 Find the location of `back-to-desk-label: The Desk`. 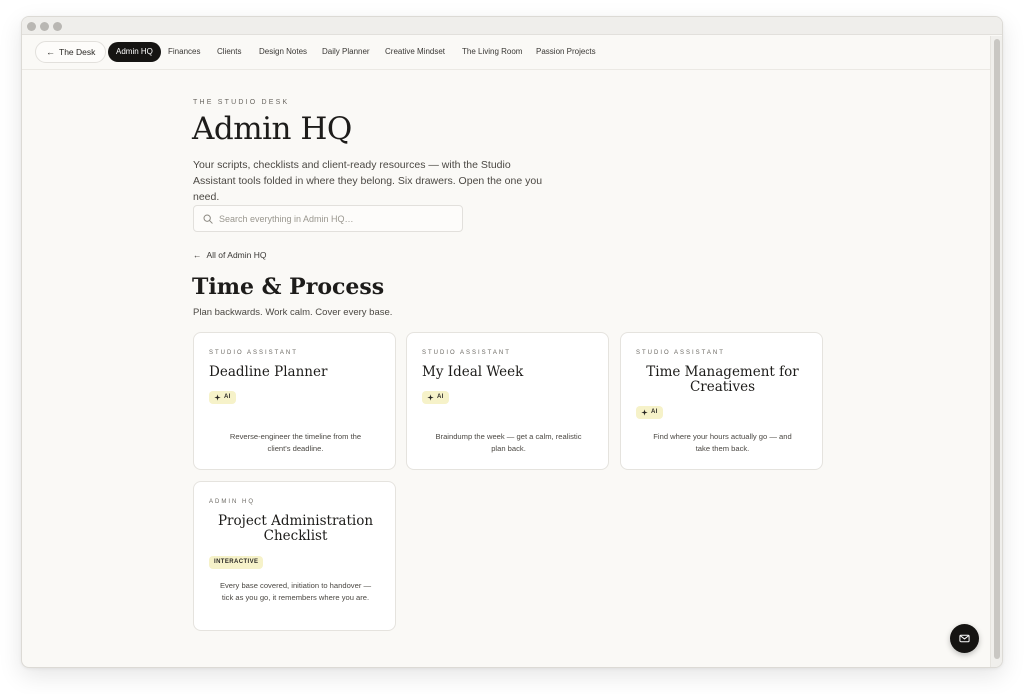

back-to-desk-label: The Desk is located at coordinates (77, 52).